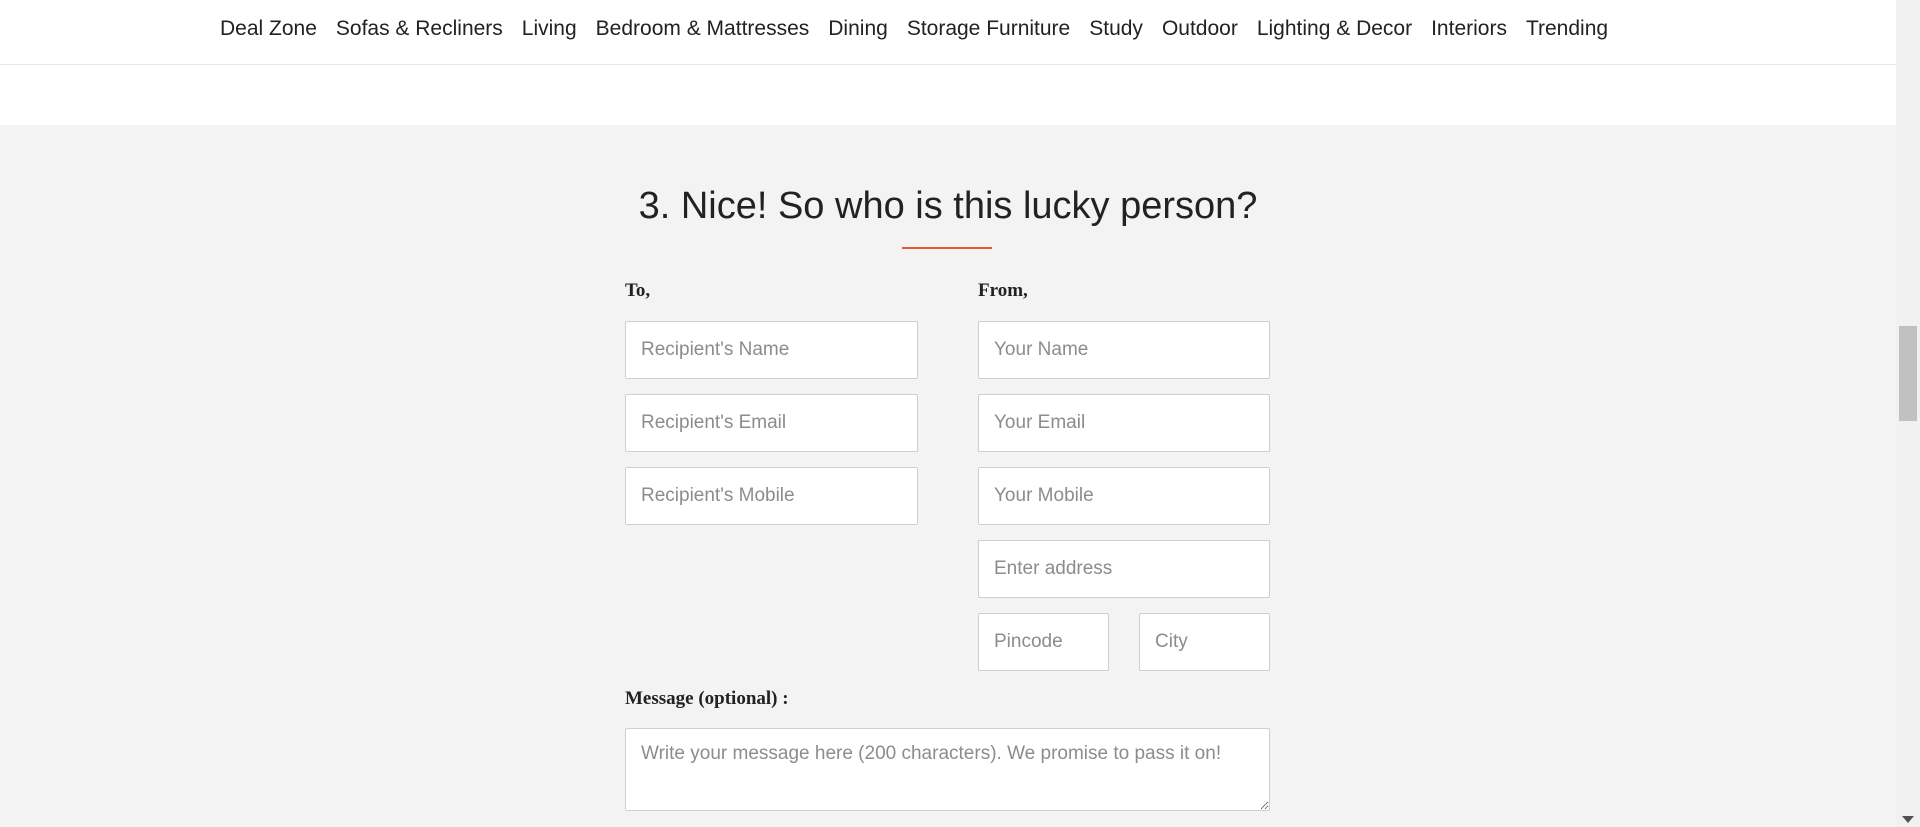 This screenshot has width=1920, height=827. Describe the element at coordinates (1469, 29) in the screenshot. I see `nav-item-interiors: Interiors` at that location.